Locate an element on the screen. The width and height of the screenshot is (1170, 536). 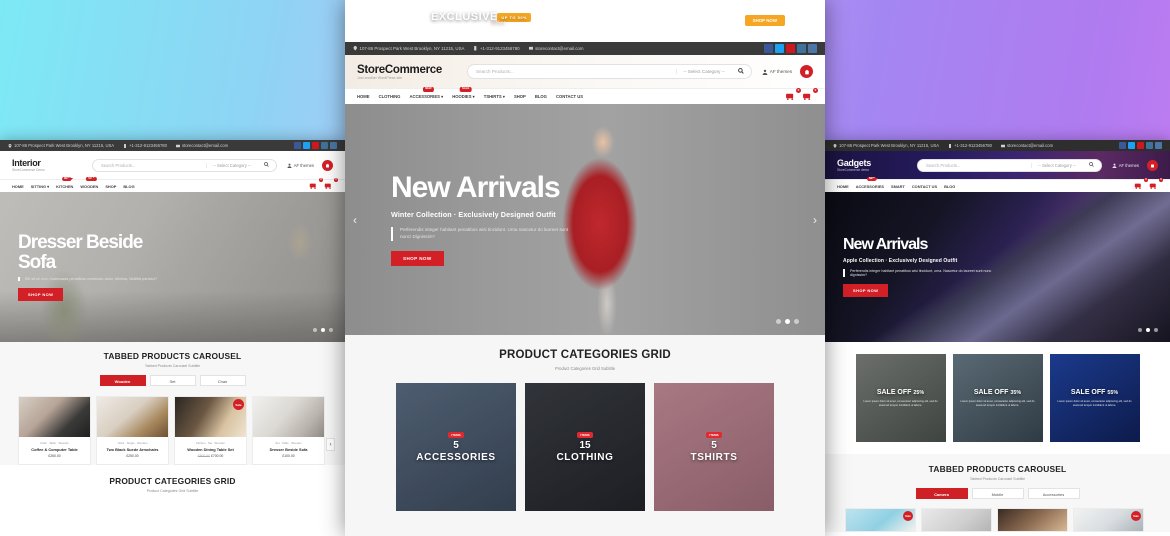
product-tab-camera: Camera is located at coordinates (941, 493).